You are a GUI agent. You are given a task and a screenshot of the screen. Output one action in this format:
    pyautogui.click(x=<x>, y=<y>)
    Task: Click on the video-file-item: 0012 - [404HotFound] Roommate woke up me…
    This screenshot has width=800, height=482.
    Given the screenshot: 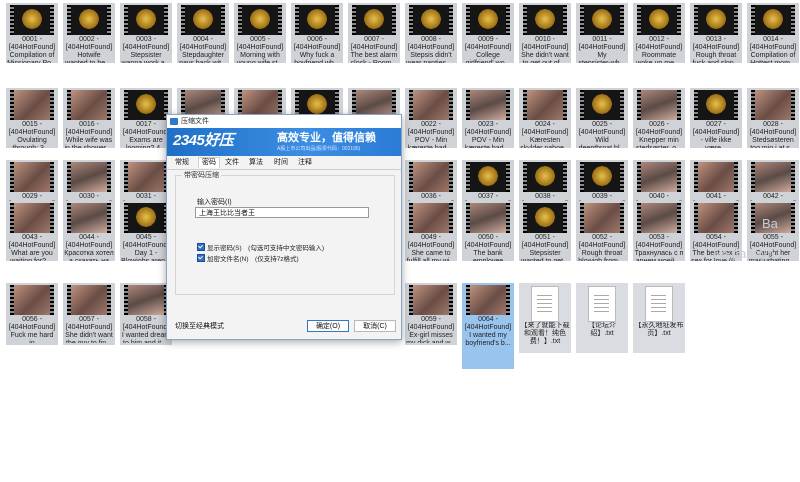 What is the action you would take?
    pyautogui.click(x=659, y=33)
    